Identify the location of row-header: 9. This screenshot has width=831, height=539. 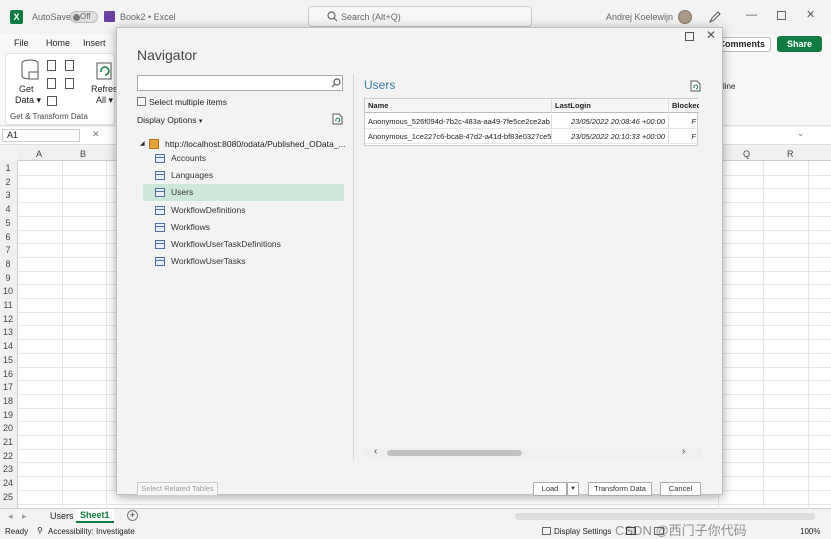
(8, 278).